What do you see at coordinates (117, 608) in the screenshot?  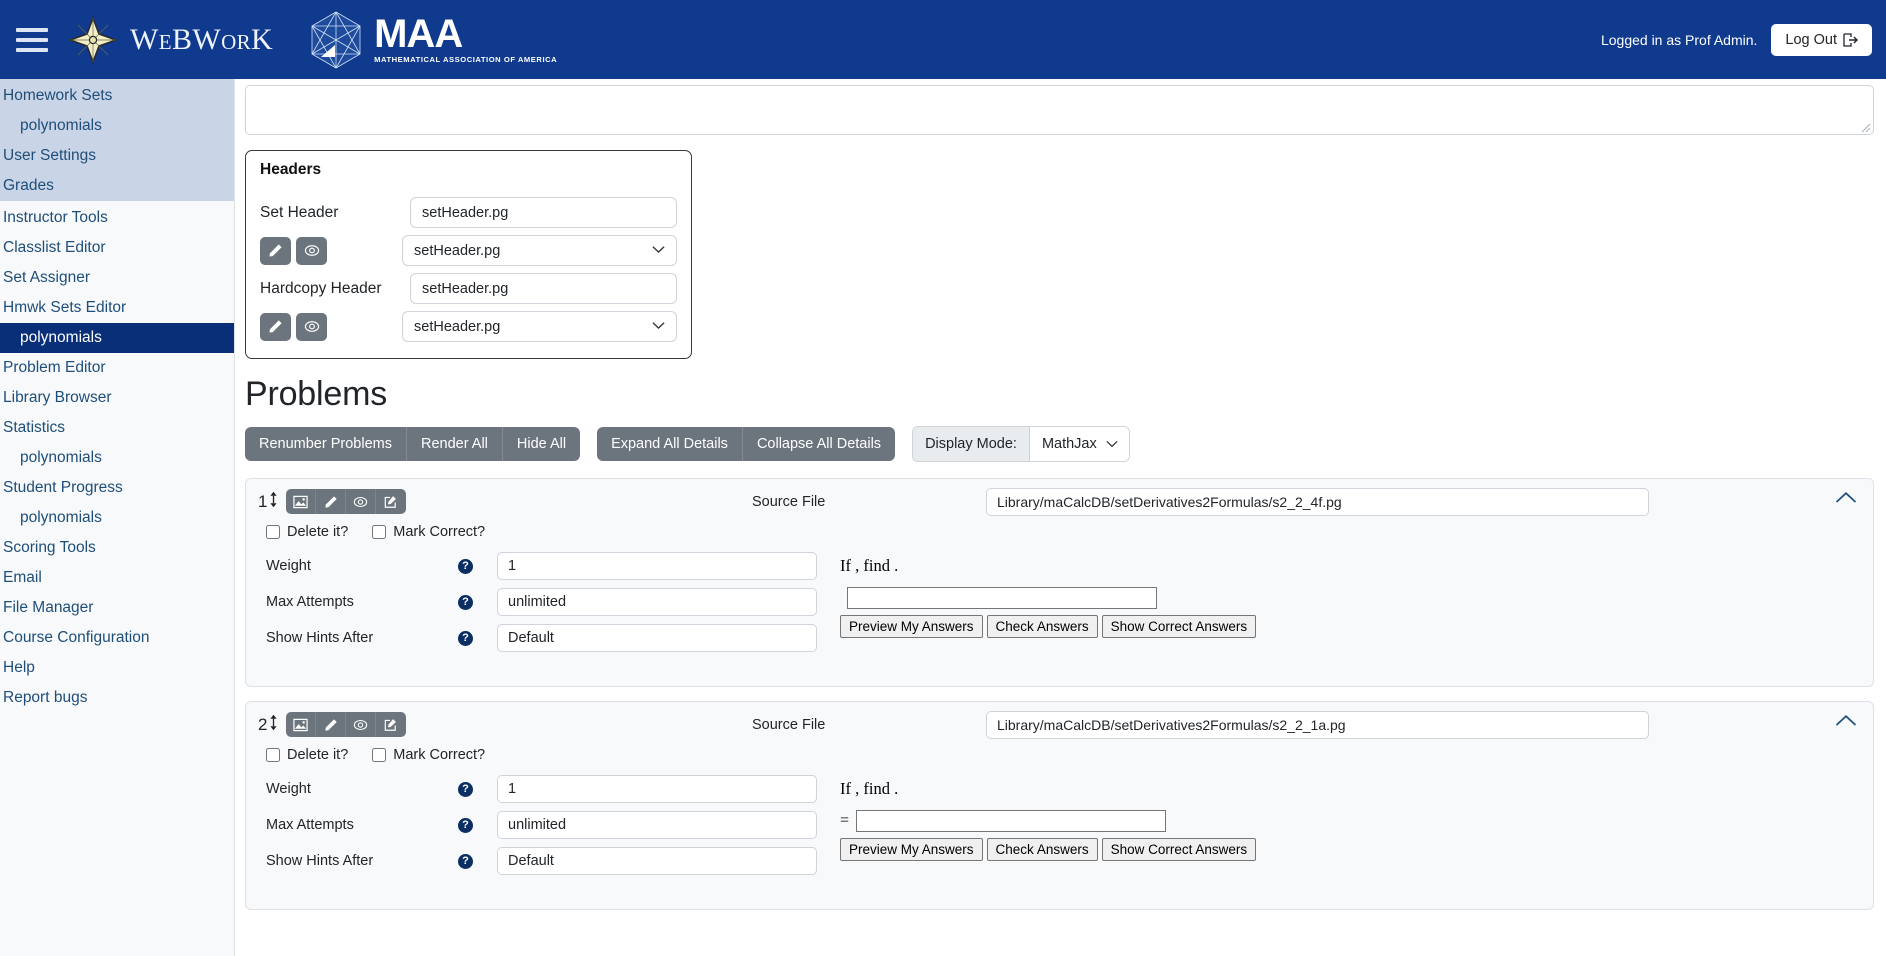 I see `sidebar-item-file-manager: File Manager` at bounding box center [117, 608].